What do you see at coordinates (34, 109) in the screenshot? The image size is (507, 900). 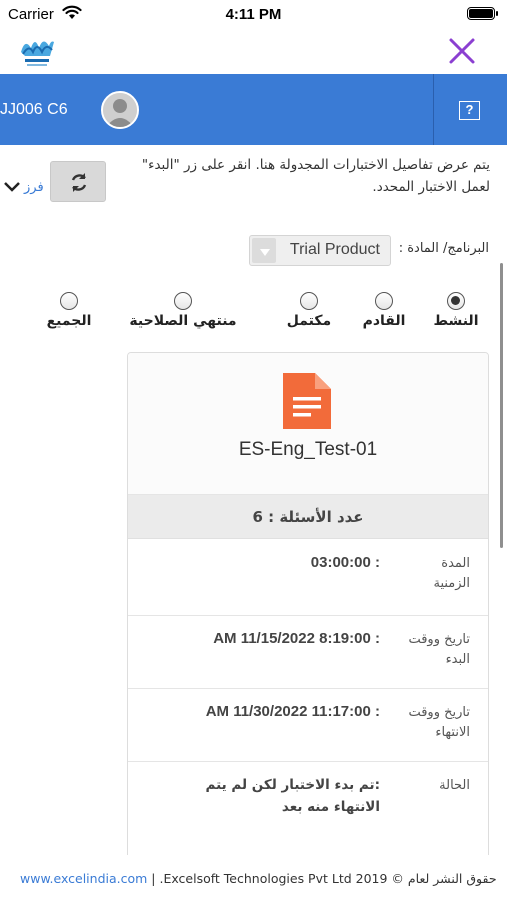 I see `user-code: JJ006 C6` at bounding box center [34, 109].